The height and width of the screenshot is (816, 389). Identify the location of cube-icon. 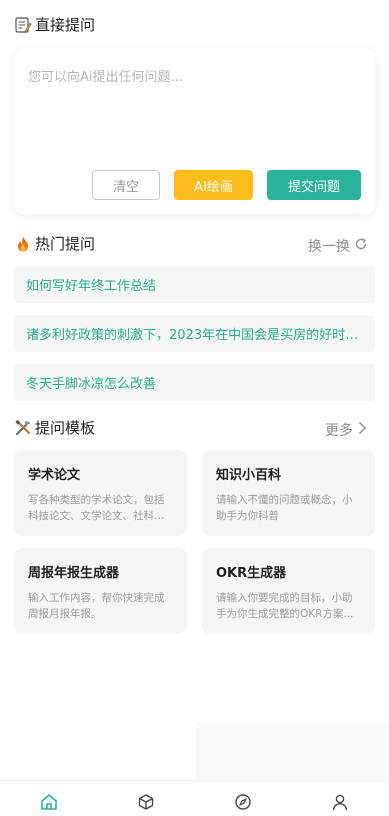
(146, 804).